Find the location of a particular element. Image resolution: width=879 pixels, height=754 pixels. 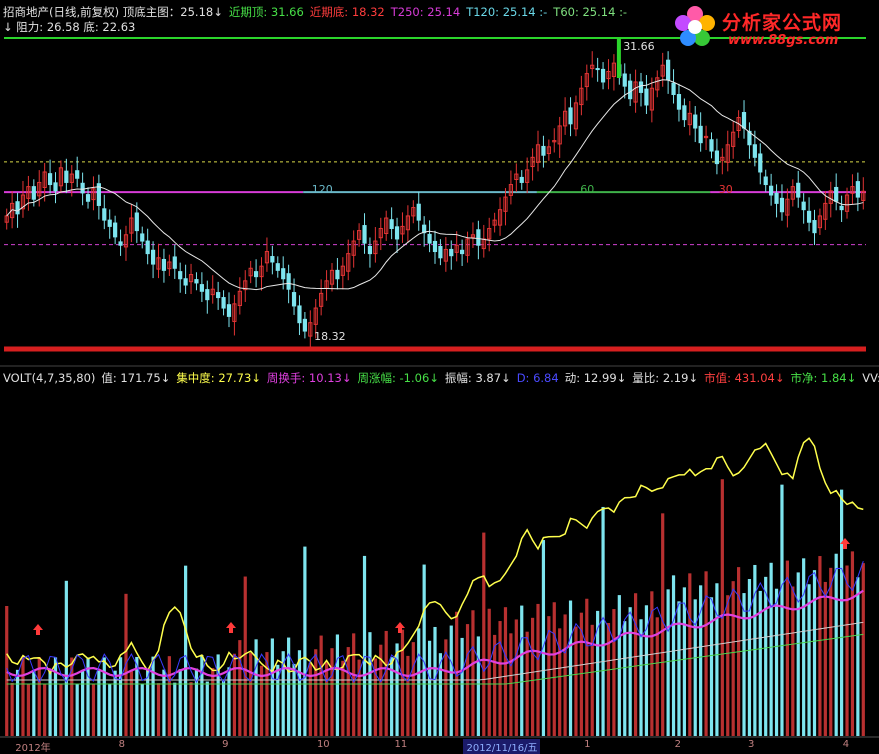

t250-mark: 120 is located at coordinates (322, 189).